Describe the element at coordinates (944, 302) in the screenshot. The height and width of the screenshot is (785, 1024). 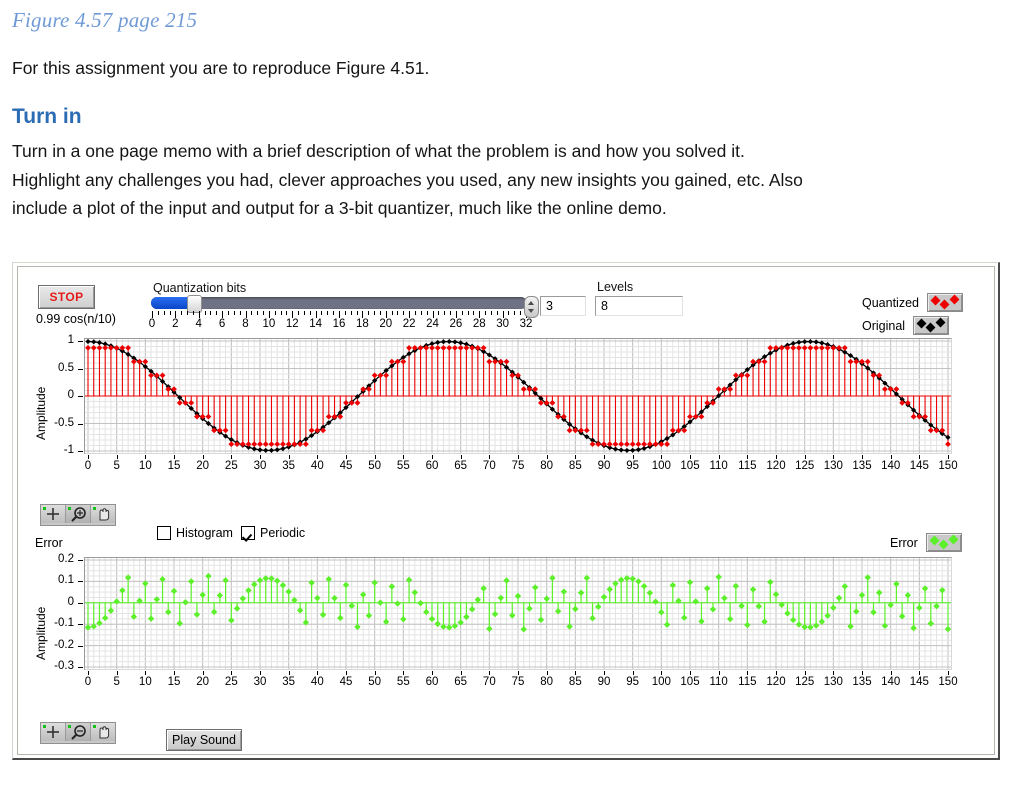
I see `legend-quantized-swatch` at that location.